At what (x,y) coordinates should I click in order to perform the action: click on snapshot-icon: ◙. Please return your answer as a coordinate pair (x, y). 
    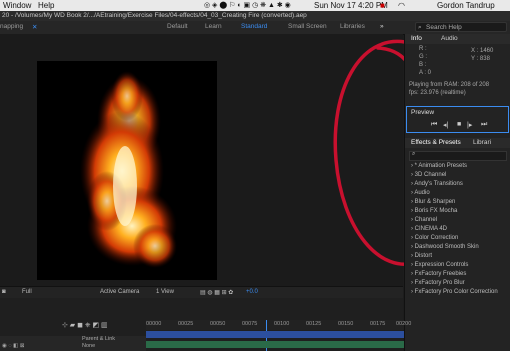
    Looking at the image, I should click on (4, 292).